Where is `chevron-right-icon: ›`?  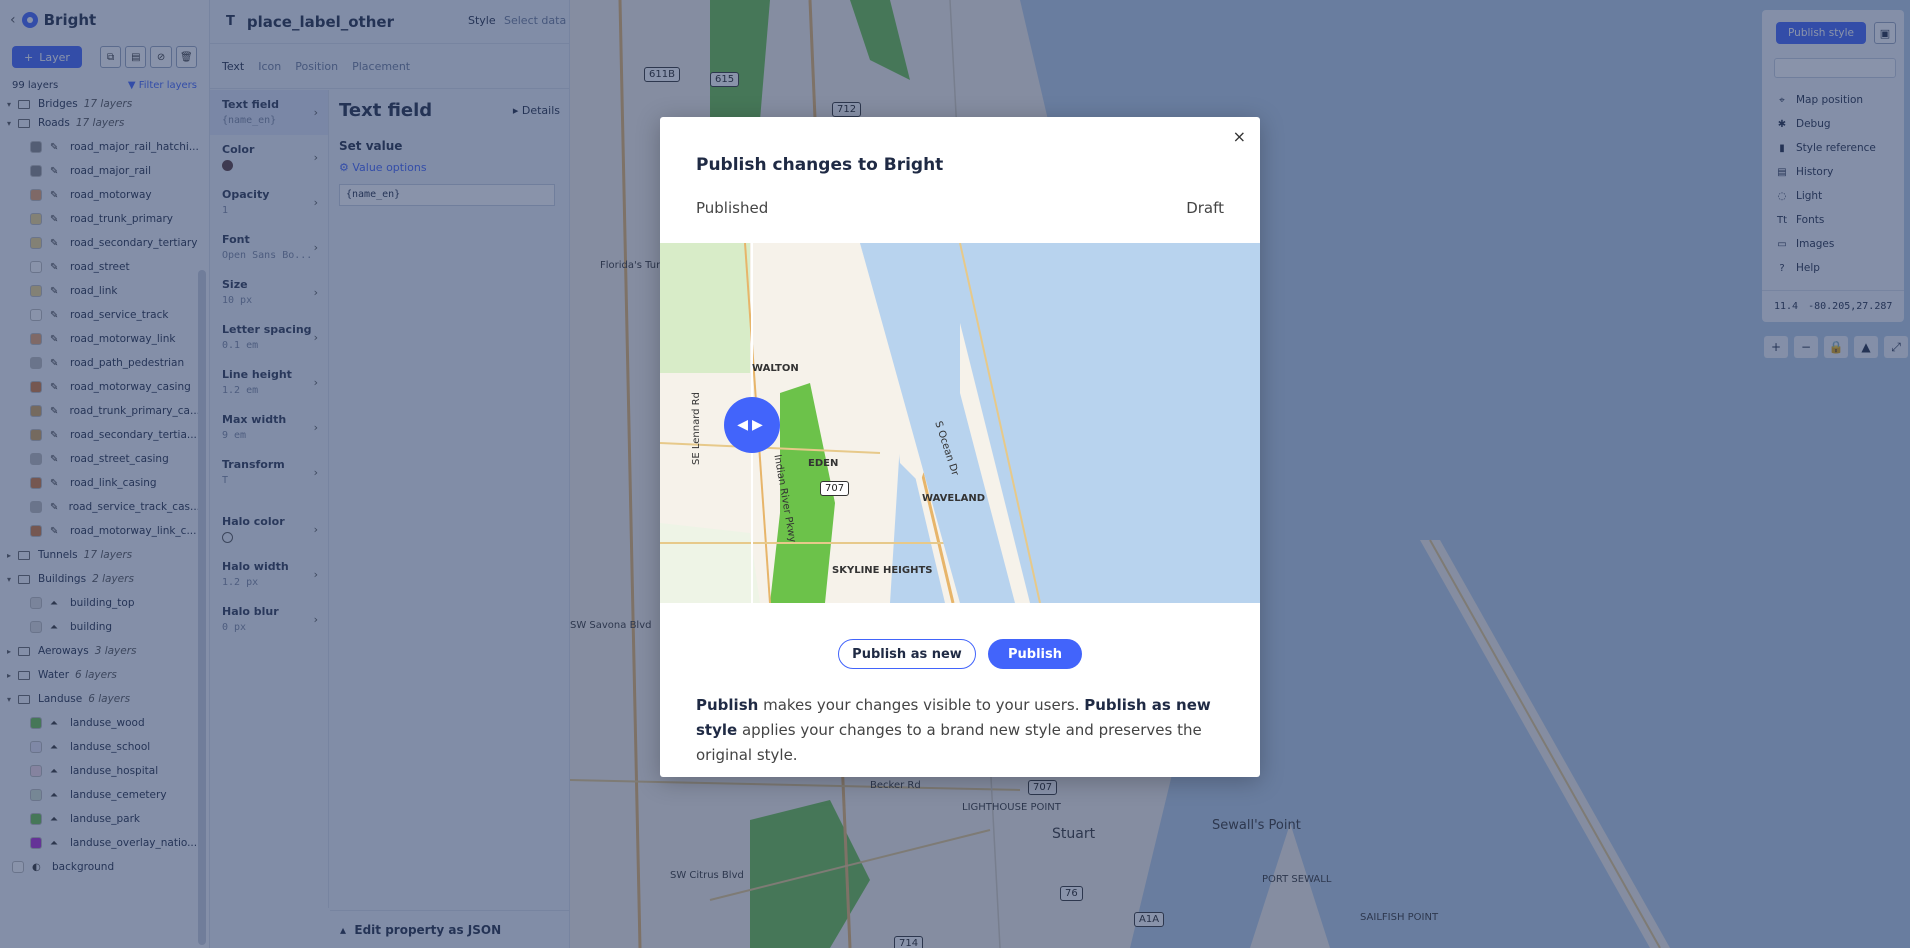 chevron-right-icon: › is located at coordinates (315, 382).